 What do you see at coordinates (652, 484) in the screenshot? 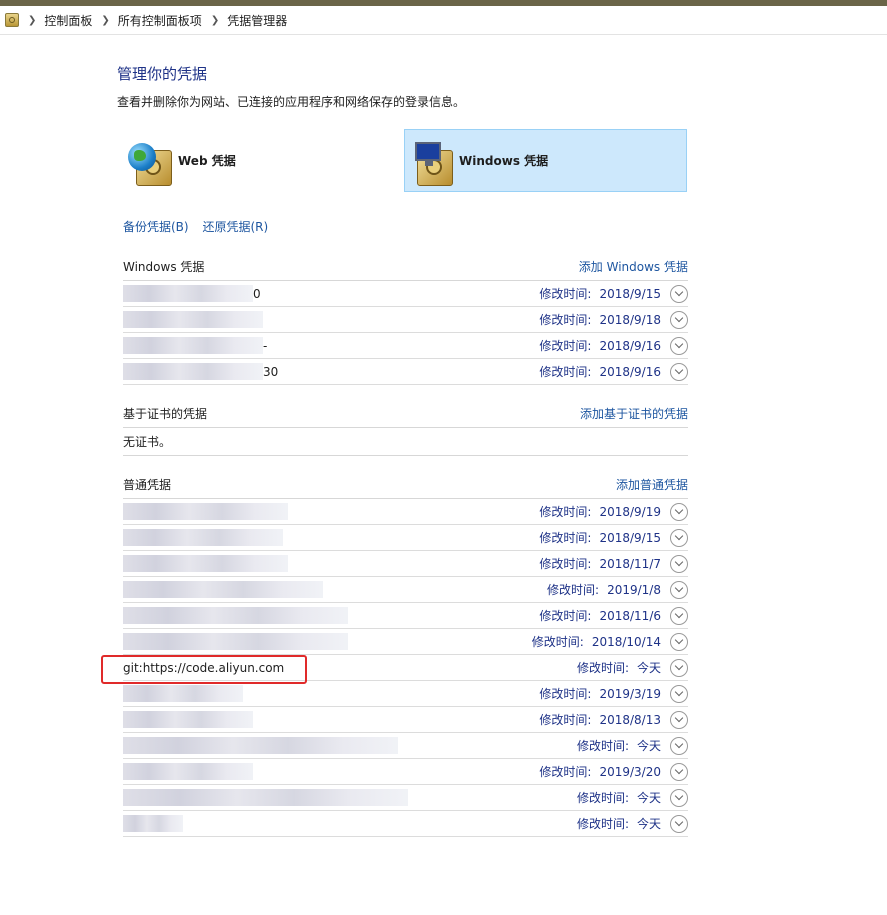
I see `add-generic-credential-link: 添加普通凭据` at bounding box center [652, 484].